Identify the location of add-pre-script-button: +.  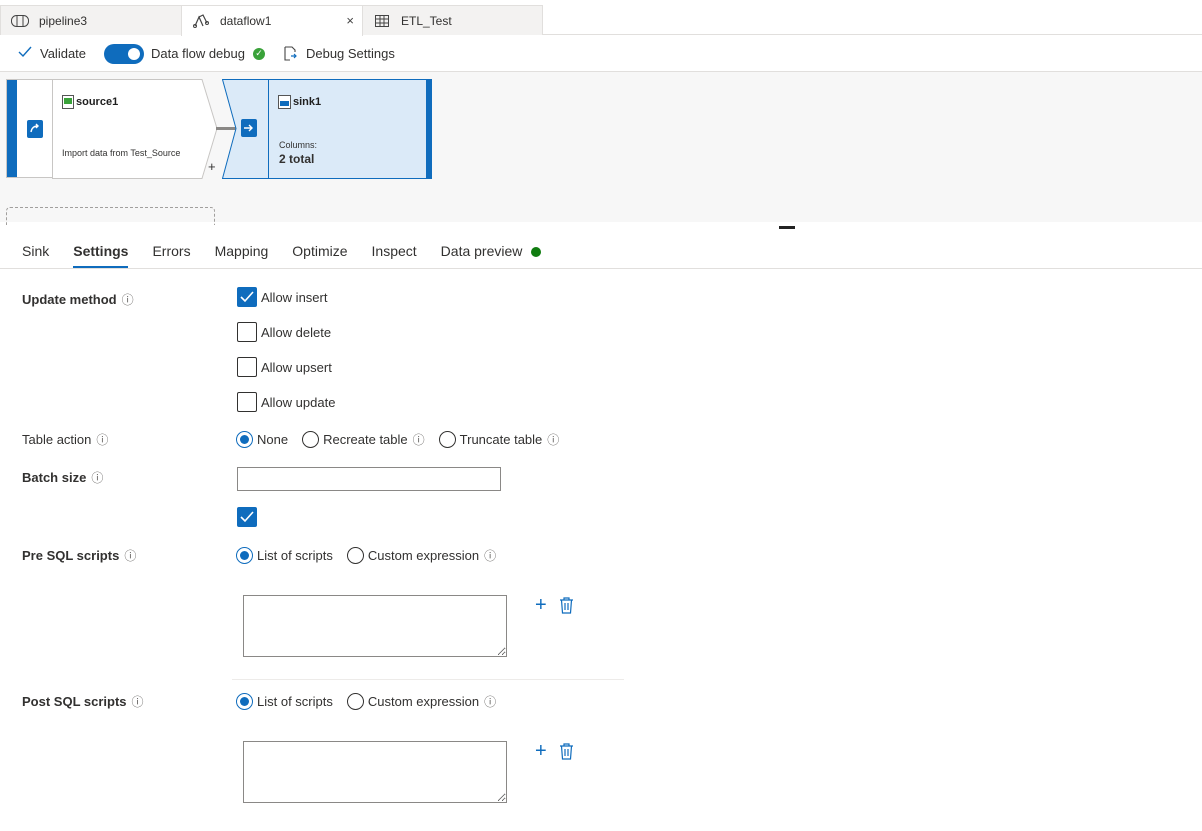
(541, 605).